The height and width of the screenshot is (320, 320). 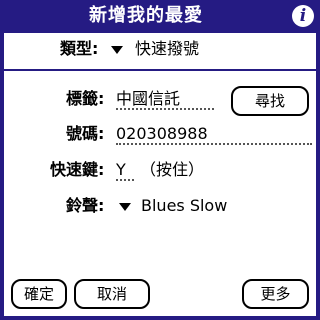 I want to click on ringtone-selector: Blues Slow, so click(x=184, y=206).